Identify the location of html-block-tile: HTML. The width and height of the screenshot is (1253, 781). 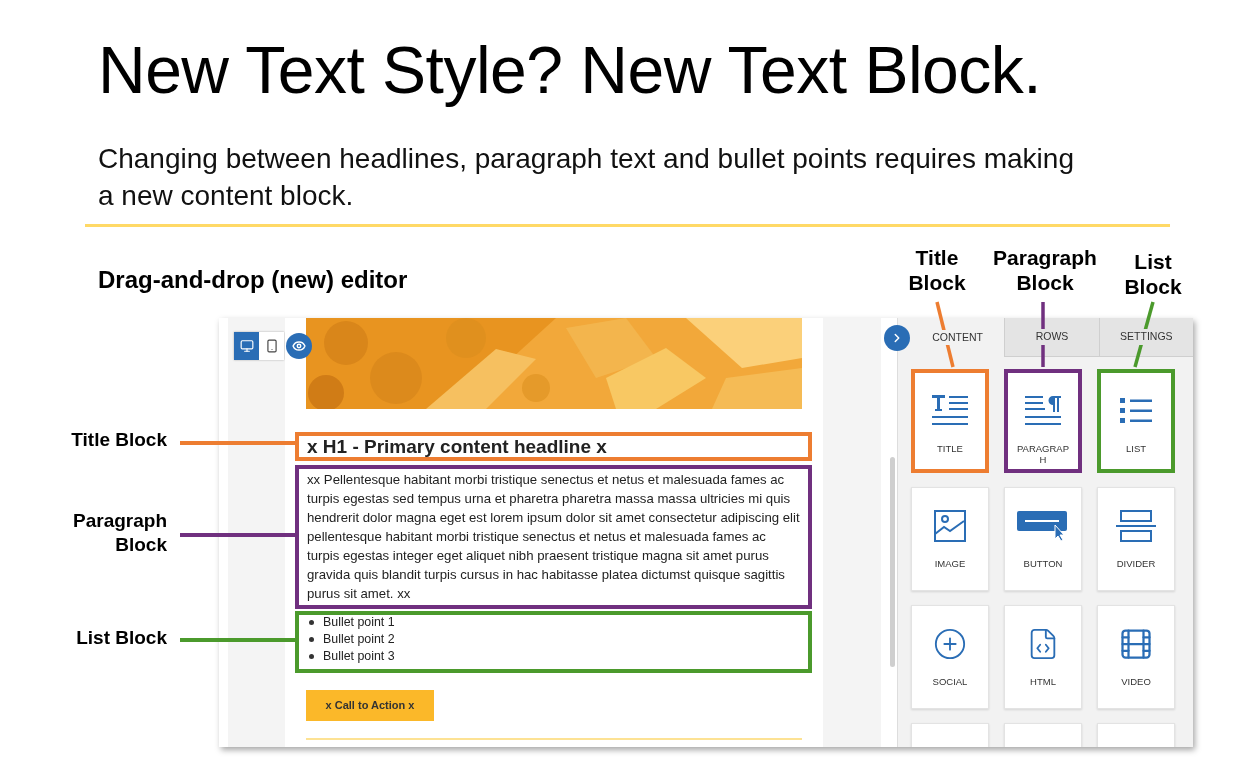
(1043, 657).